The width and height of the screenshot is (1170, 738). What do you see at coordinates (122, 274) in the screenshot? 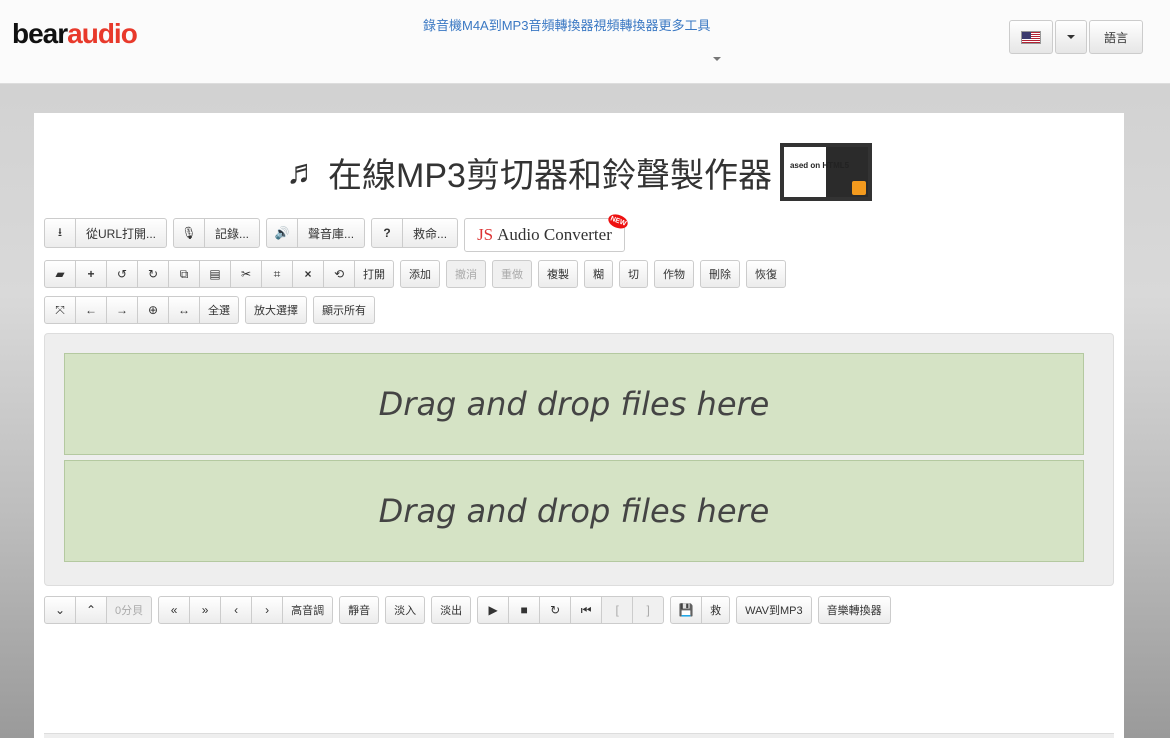
I see `undo-icon: ↺` at bounding box center [122, 274].